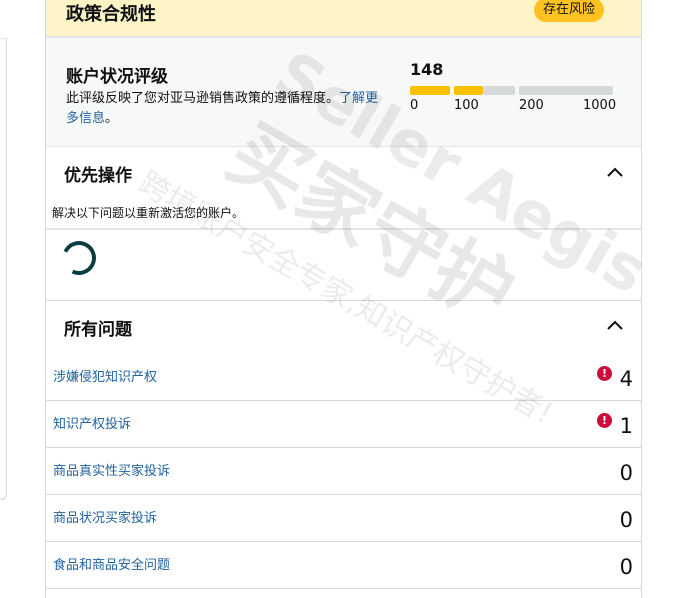 The width and height of the screenshot is (676, 598). What do you see at coordinates (343, 471) in the screenshot?
I see `issue-row: 商品真实性买家投诉 0` at bounding box center [343, 471].